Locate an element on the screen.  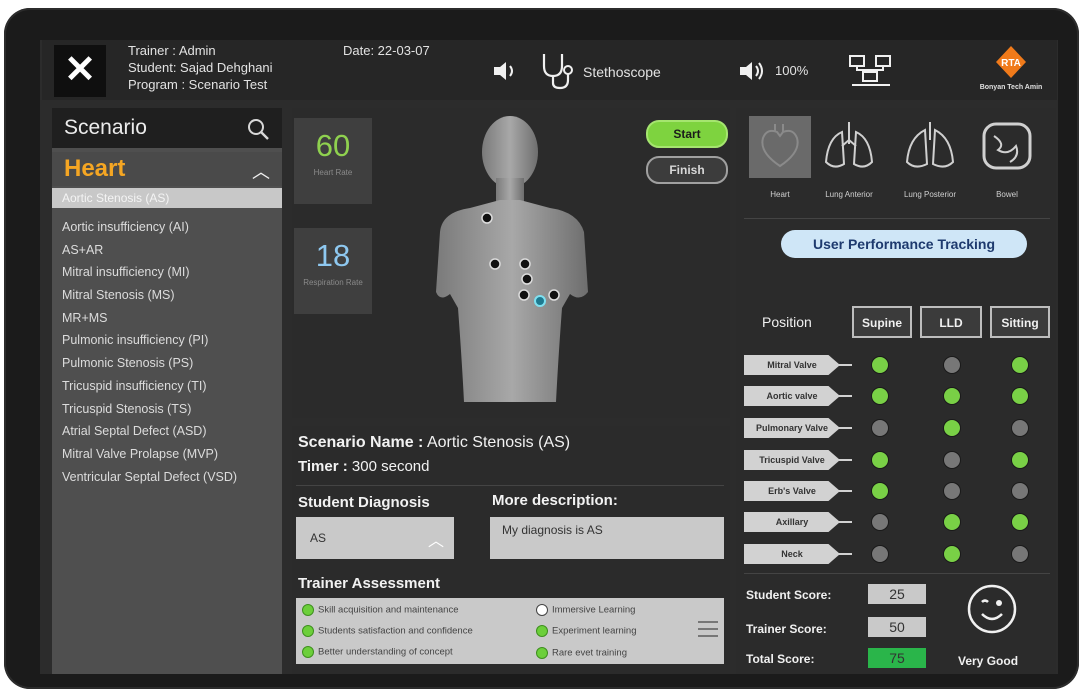
finish-button: Finish is located at coordinates (687, 170).